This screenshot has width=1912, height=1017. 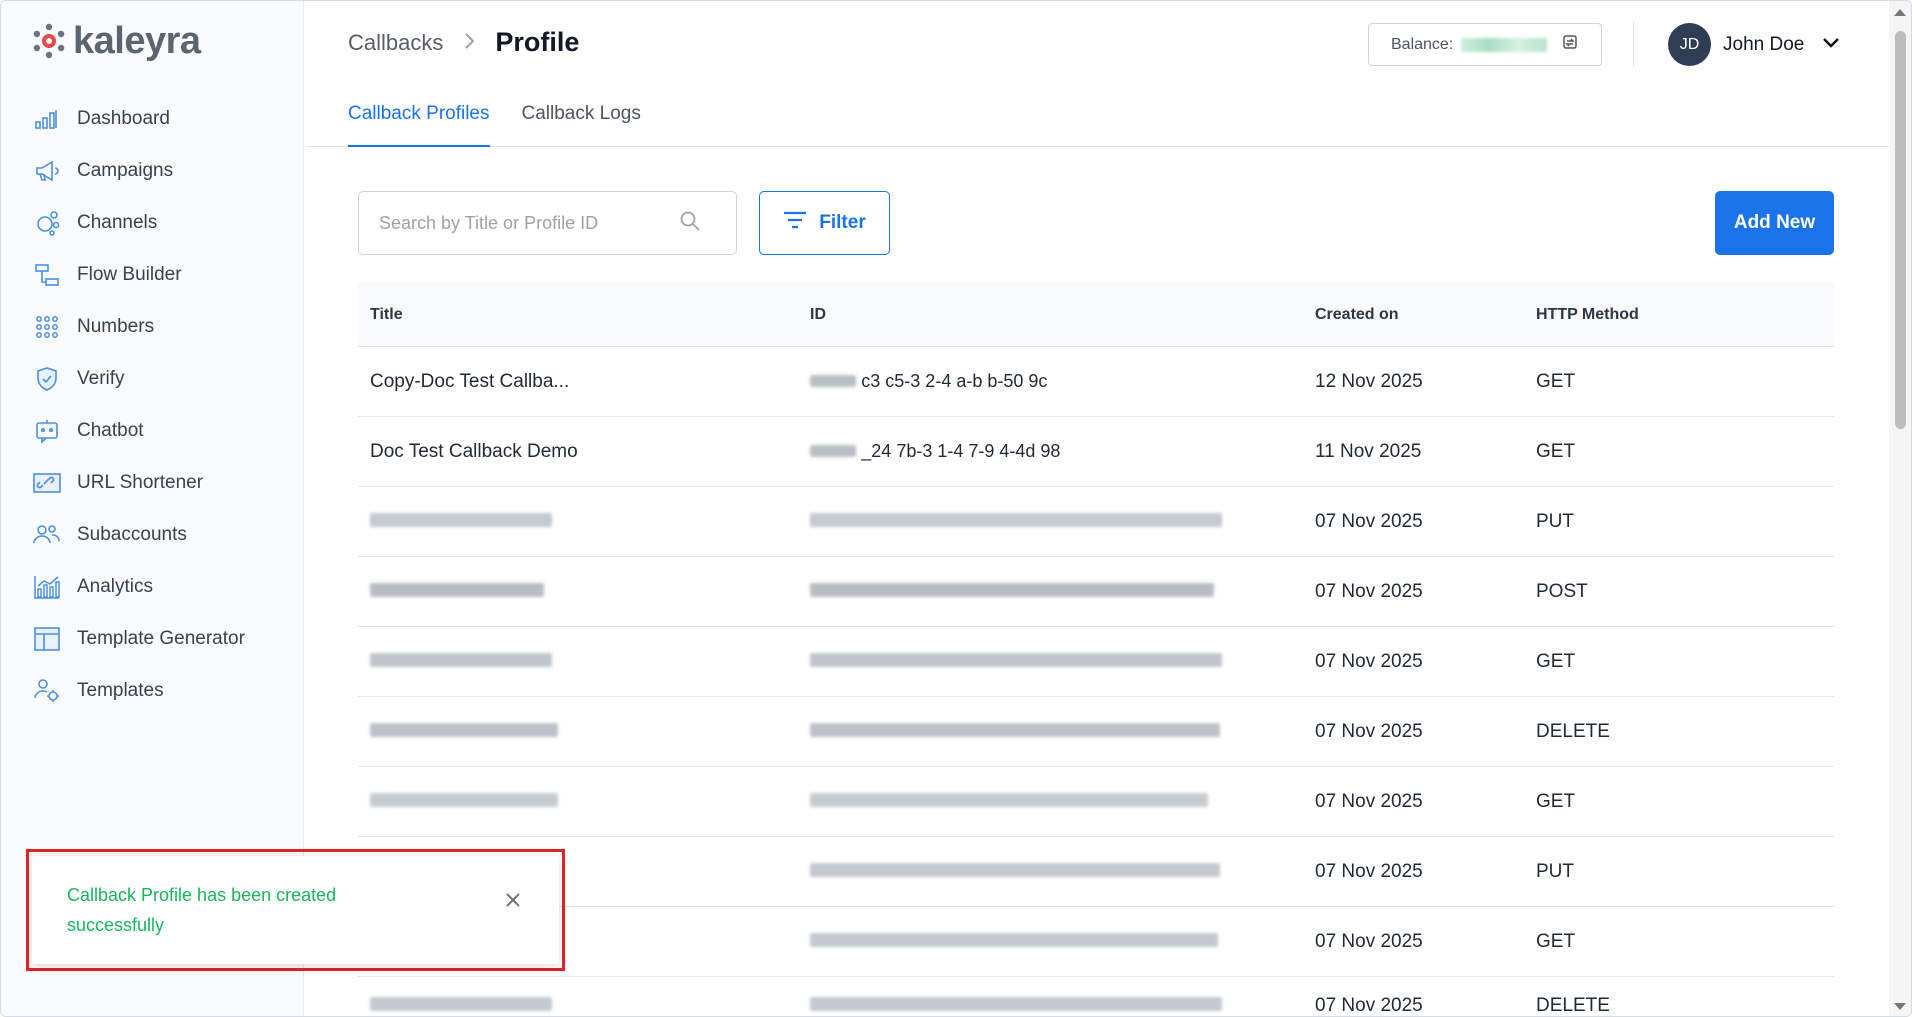 What do you see at coordinates (125, 170) in the screenshot?
I see `sidebar-item-label: Campaigns` at bounding box center [125, 170].